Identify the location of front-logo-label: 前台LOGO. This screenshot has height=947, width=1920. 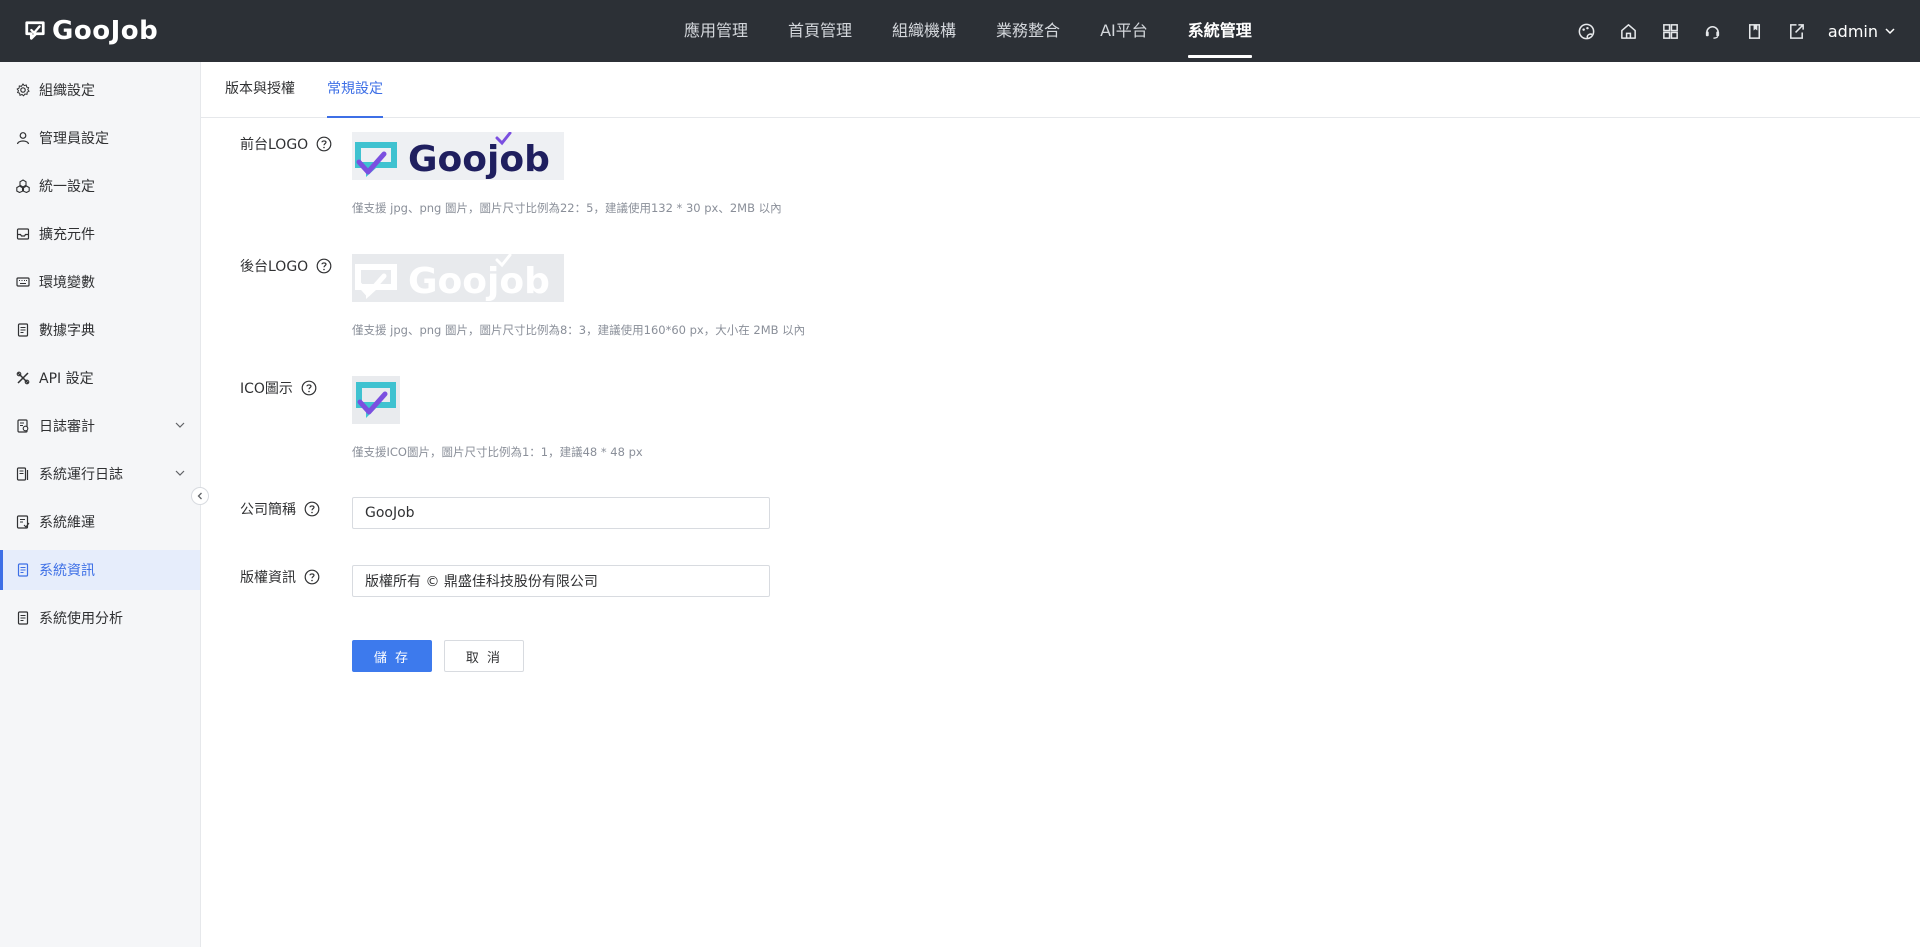
(286, 144).